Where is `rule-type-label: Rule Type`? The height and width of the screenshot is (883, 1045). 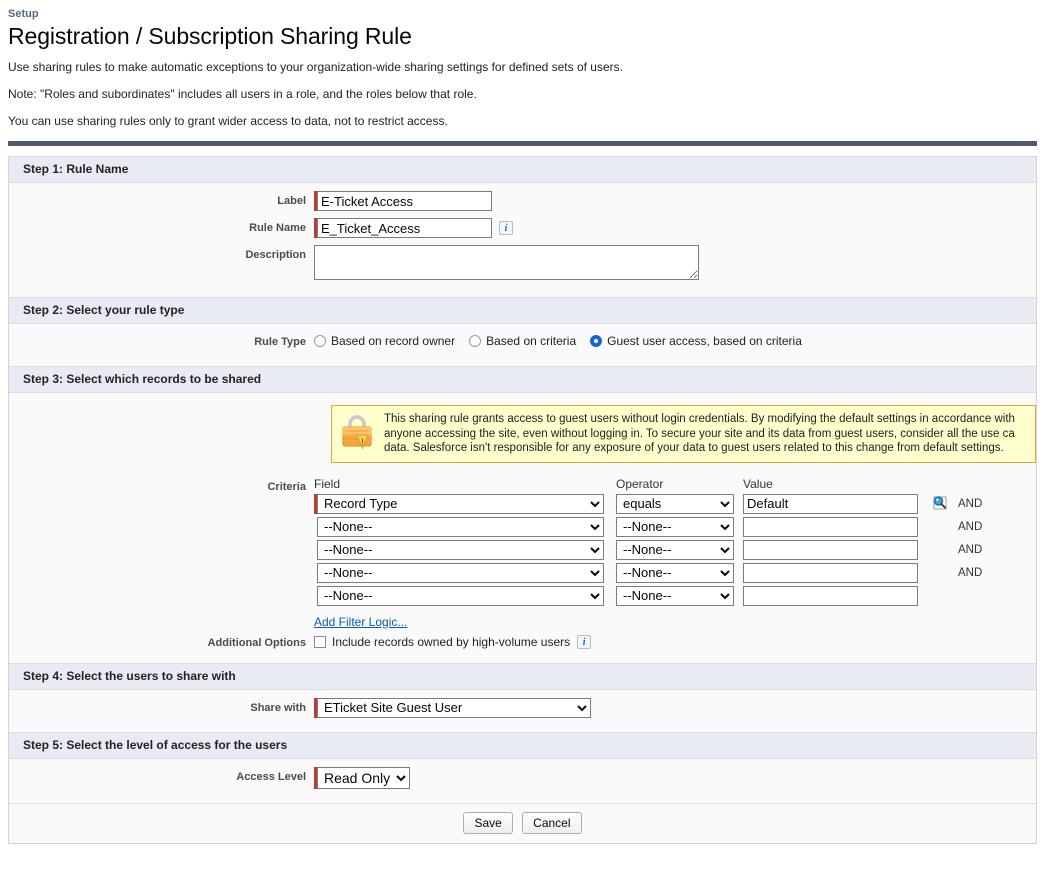 rule-type-label: Rule Type is located at coordinates (280, 342).